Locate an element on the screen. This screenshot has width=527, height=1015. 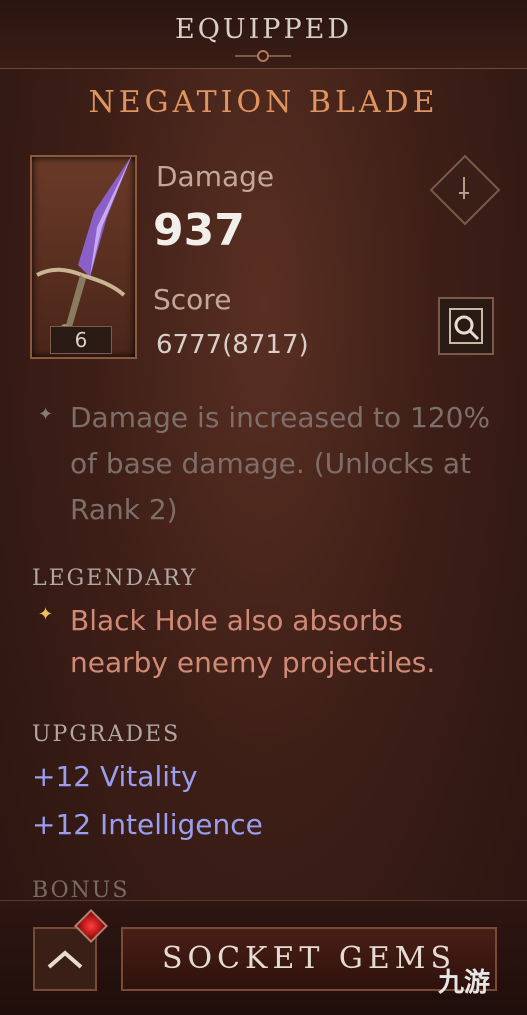
damage-value: 937 is located at coordinates (199, 230).